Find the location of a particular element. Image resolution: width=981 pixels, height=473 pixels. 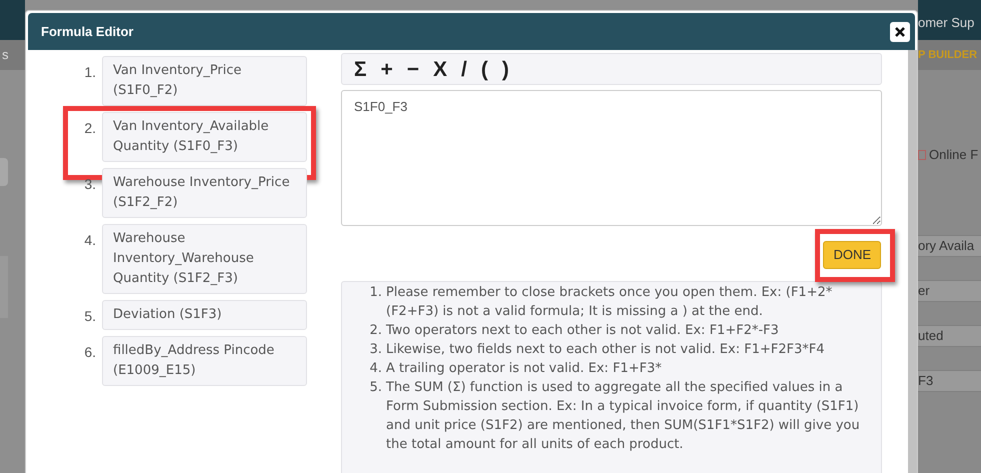

field-number: 1. is located at coordinates (89, 72).